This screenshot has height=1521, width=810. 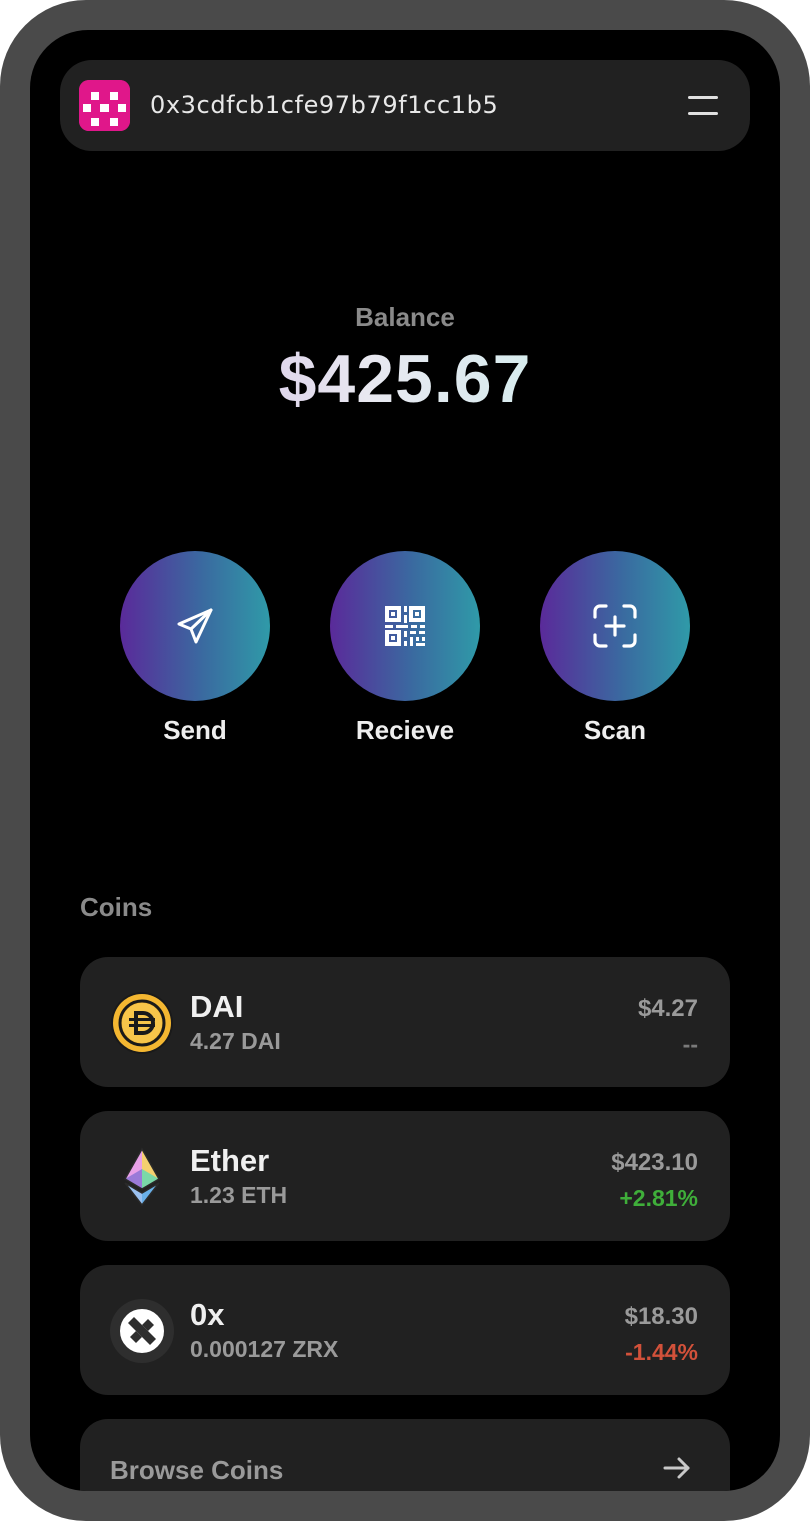 I want to click on arrow-right-icon, so click(x=676, y=1468).